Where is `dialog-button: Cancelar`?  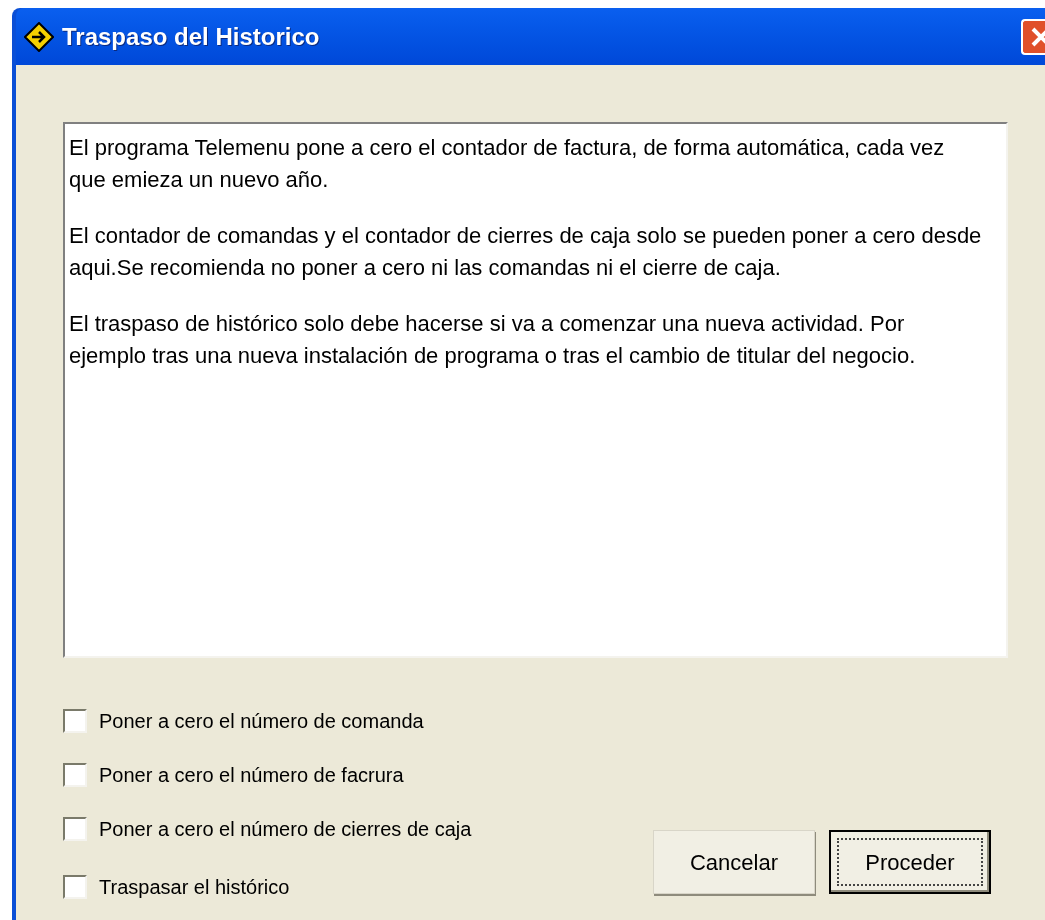
dialog-button: Cancelar is located at coordinates (734, 862).